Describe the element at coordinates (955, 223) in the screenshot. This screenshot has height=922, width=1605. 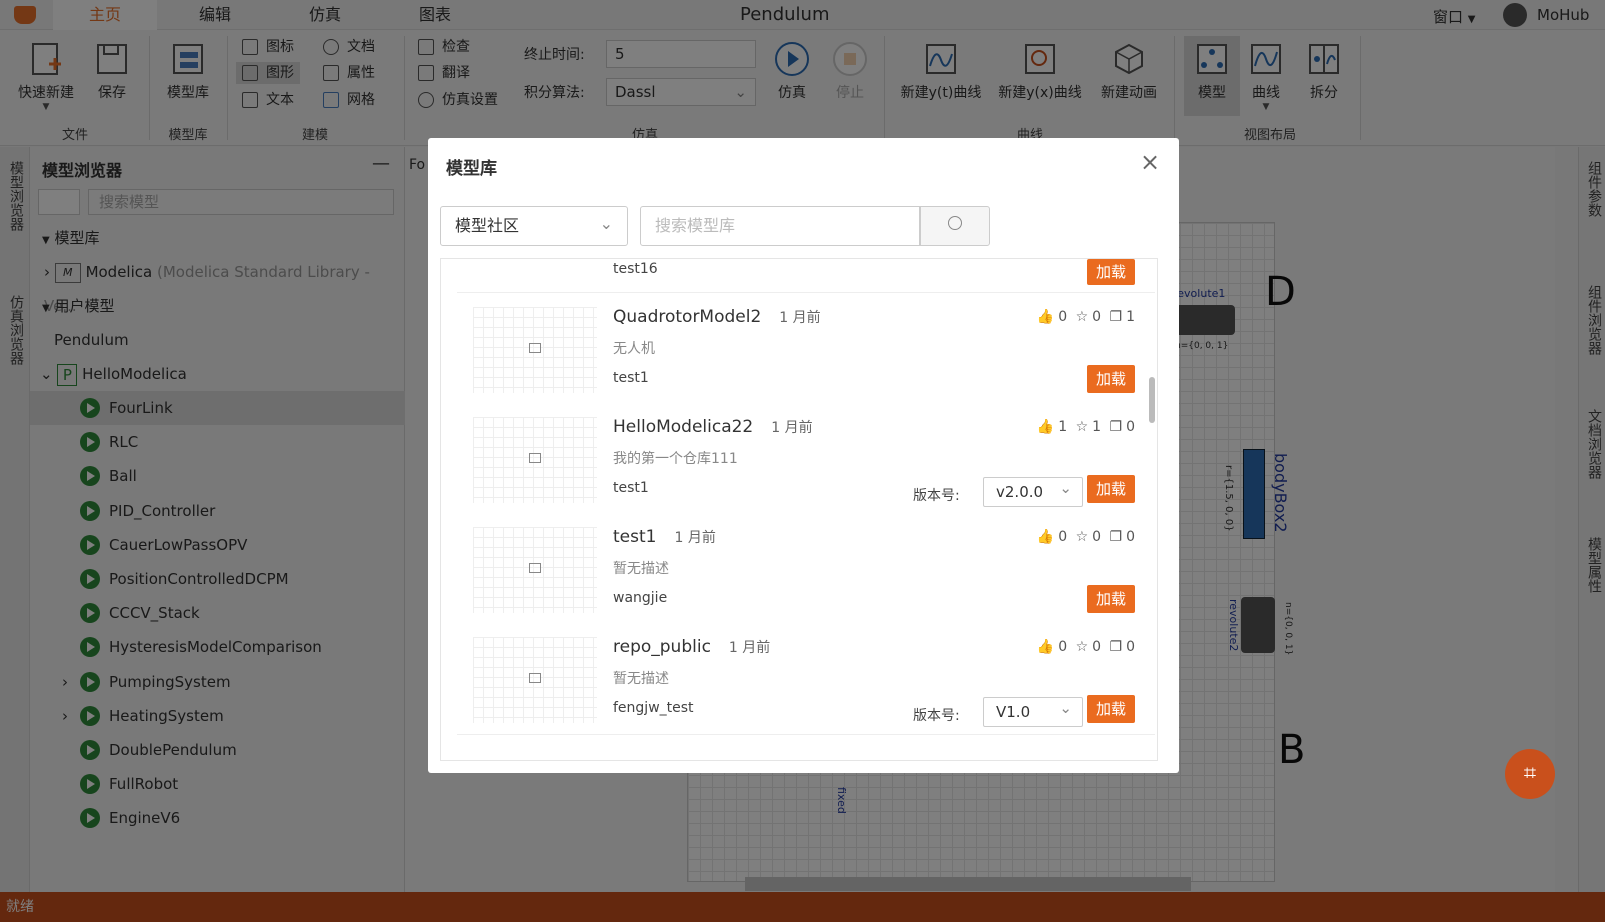
I see `search-icon` at that location.